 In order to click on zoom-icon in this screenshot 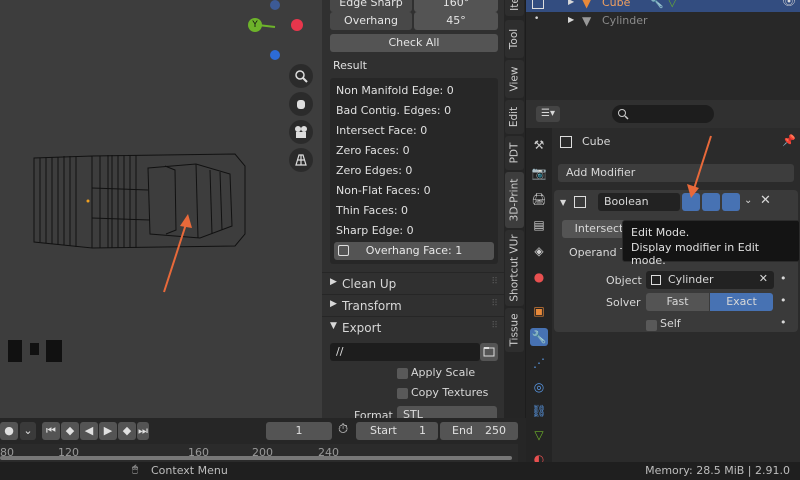, I will do `click(301, 76)`.